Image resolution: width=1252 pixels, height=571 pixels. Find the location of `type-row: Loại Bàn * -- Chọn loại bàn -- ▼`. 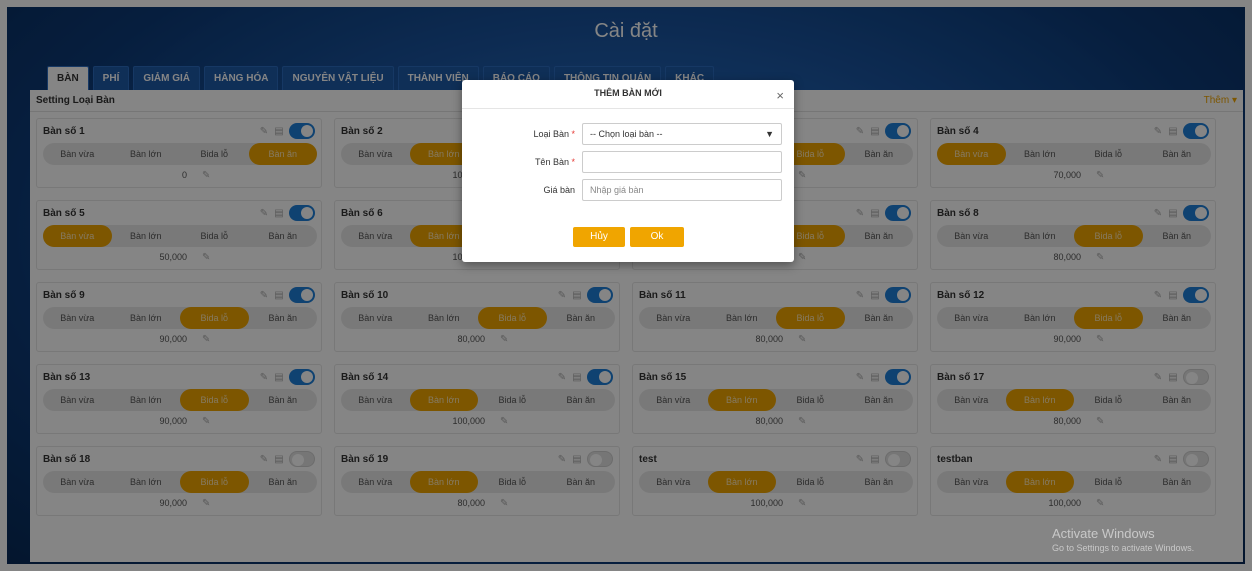

type-row: Loại Bàn * -- Chọn loại bàn -- ▼ is located at coordinates (628, 134).